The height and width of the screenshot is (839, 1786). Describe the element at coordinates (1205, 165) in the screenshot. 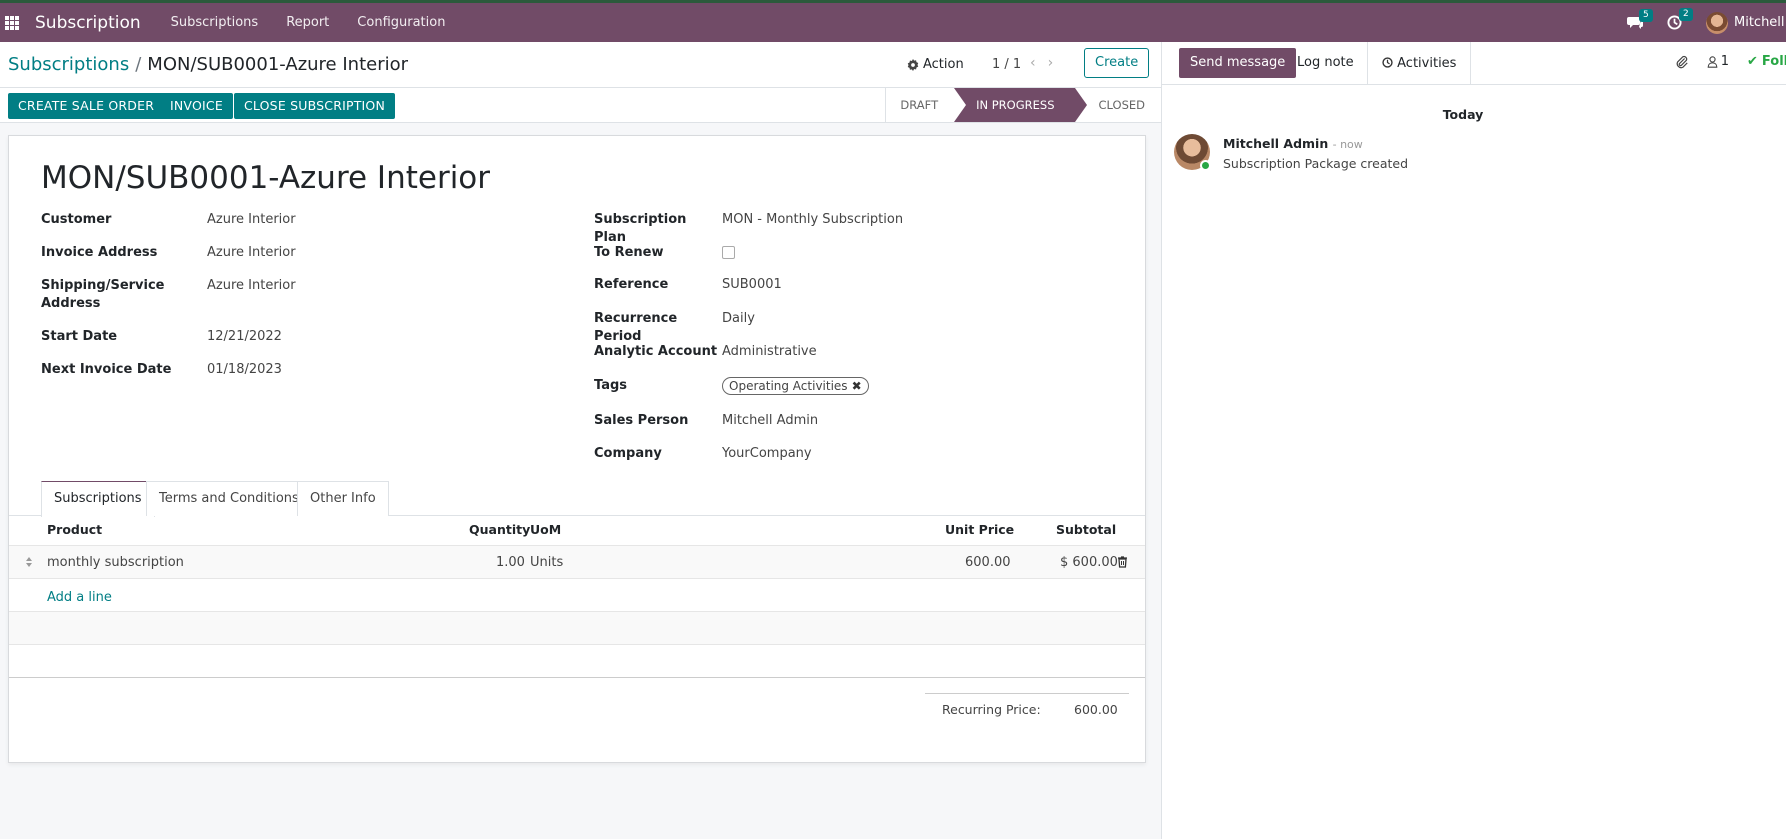

I see `online-status-icon` at that location.